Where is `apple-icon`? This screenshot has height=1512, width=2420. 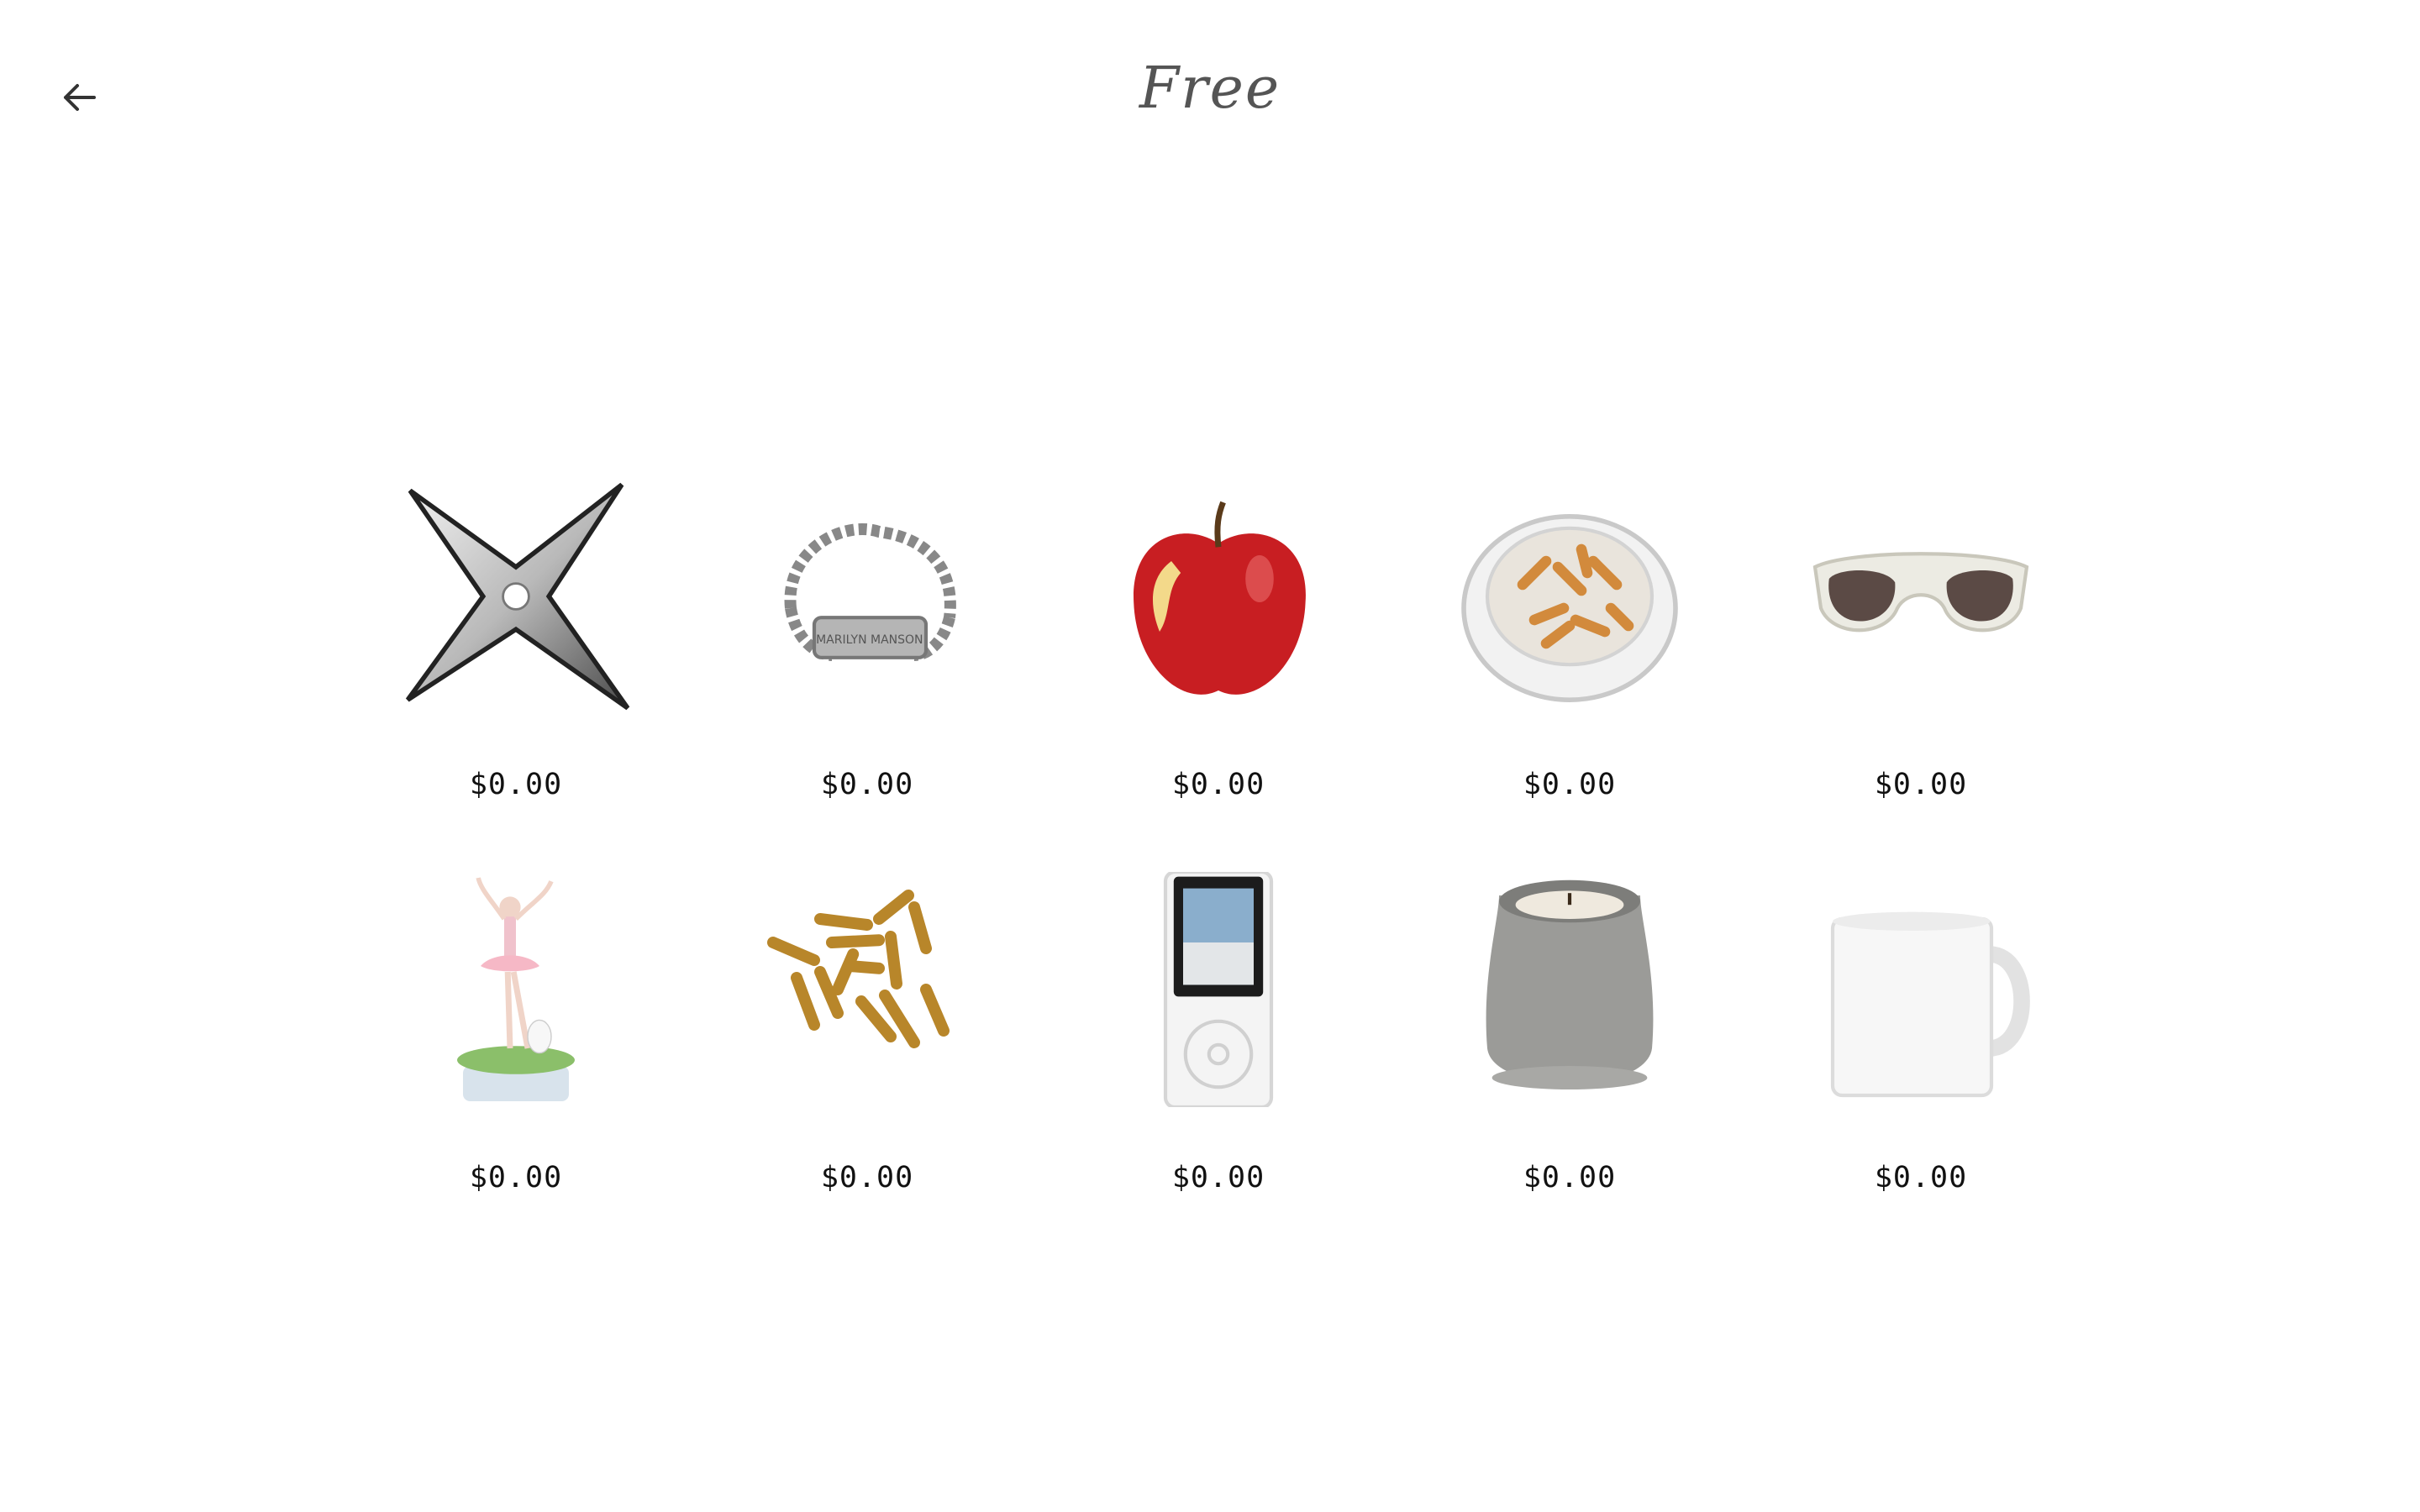 apple-icon is located at coordinates (1220, 598).